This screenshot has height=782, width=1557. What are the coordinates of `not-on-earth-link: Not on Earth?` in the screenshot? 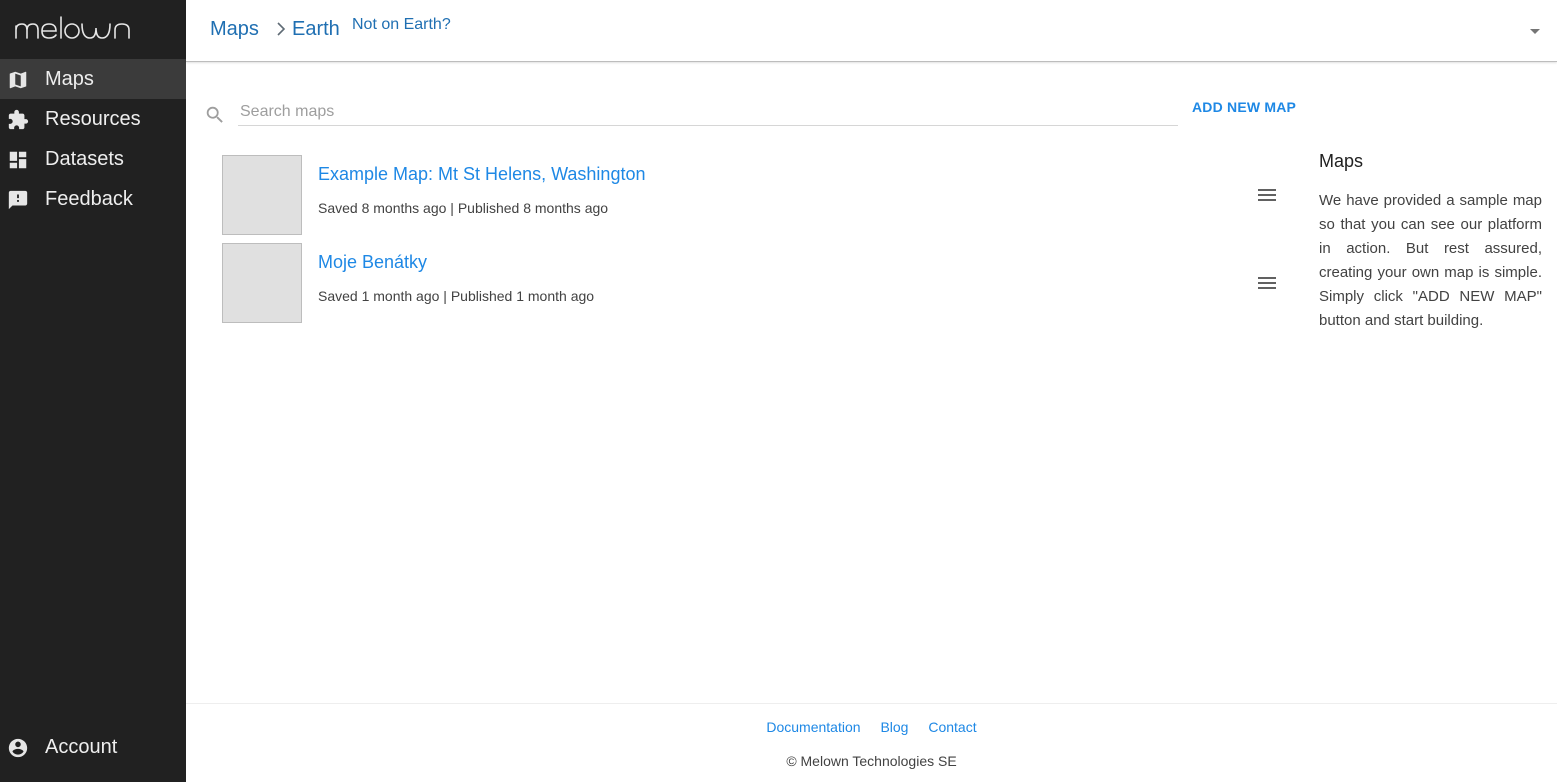 It's located at (401, 25).